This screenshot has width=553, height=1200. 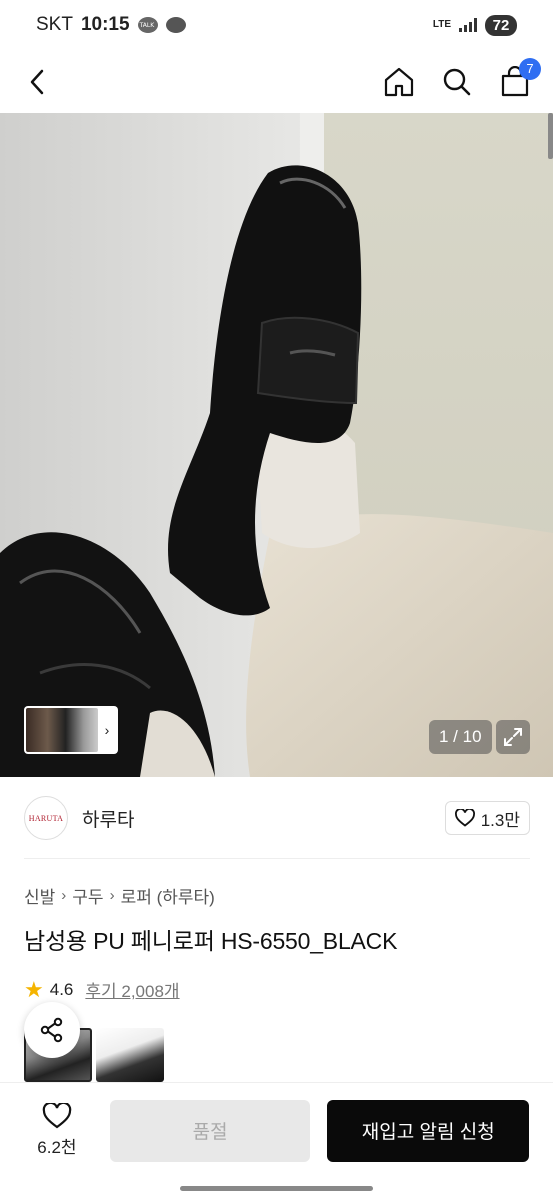 I want to click on breadcrumb-item: 구두, so click(x=87, y=895).